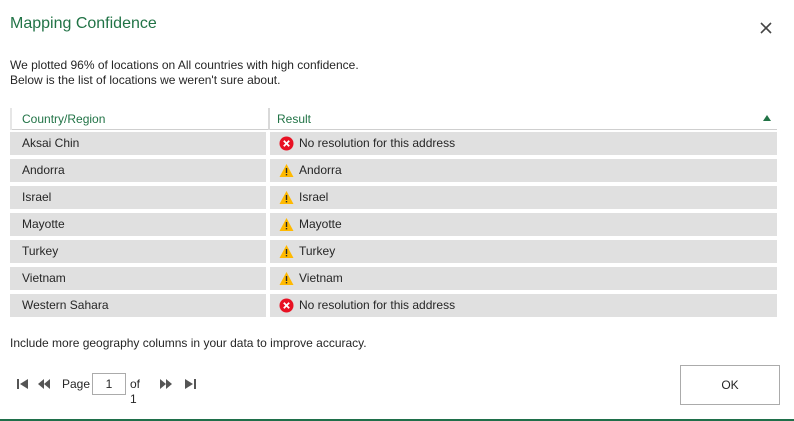  Describe the element at coordinates (523, 224) in the screenshot. I see `result-cell: Mayotte` at that location.